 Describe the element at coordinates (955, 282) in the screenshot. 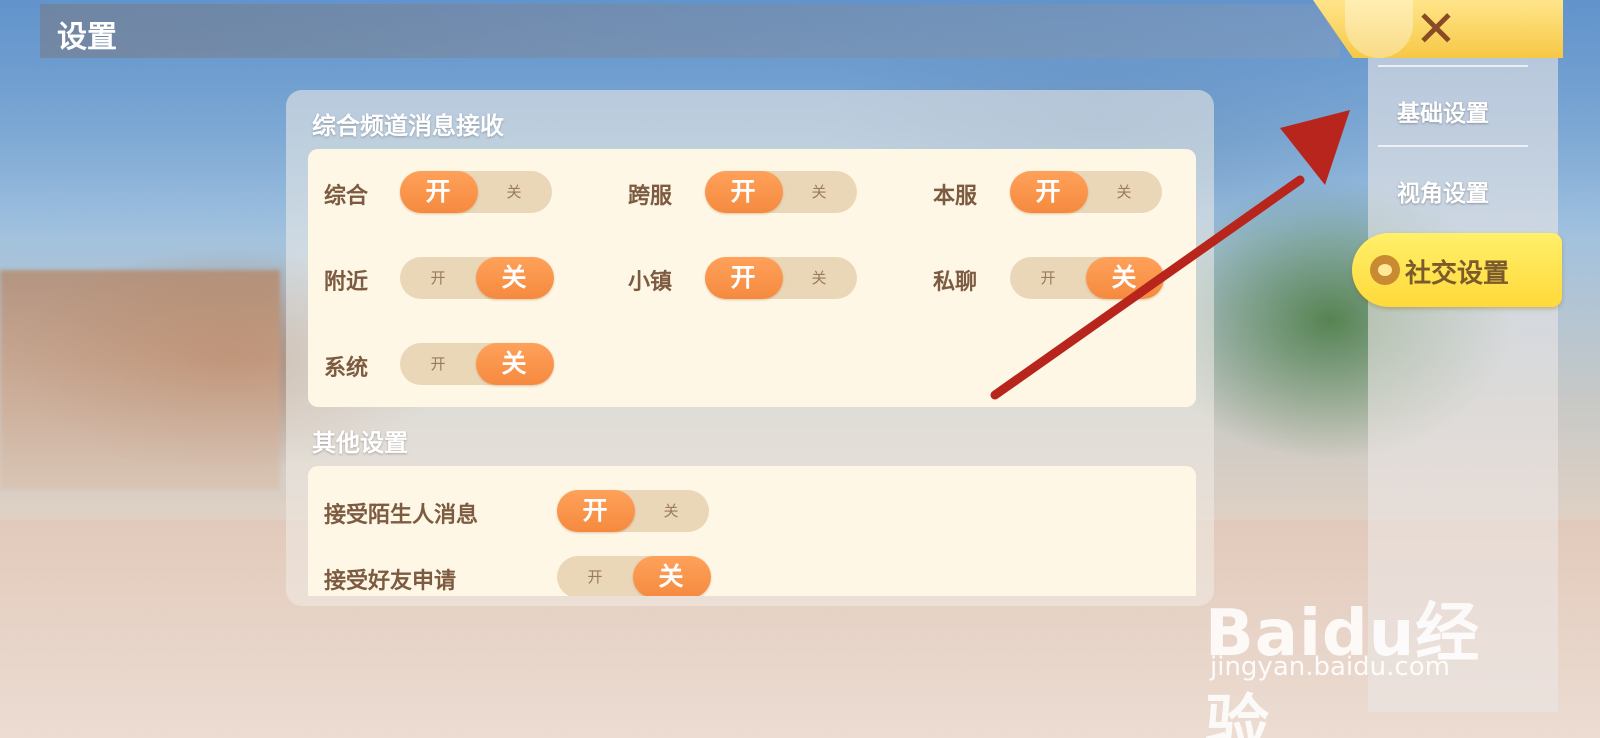

I see `toggle-label-private-chat: 私聊` at that location.